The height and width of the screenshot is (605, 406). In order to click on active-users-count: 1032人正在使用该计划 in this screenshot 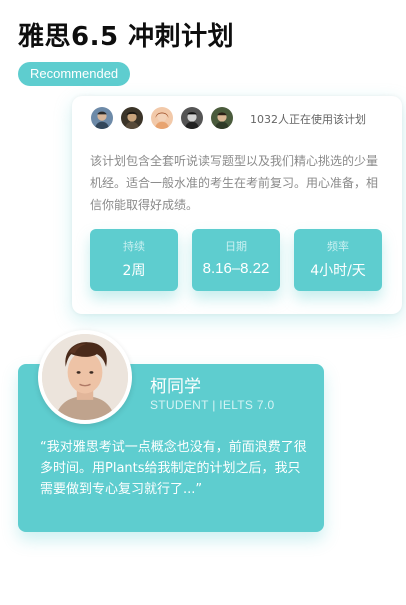, I will do `click(308, 119)`.